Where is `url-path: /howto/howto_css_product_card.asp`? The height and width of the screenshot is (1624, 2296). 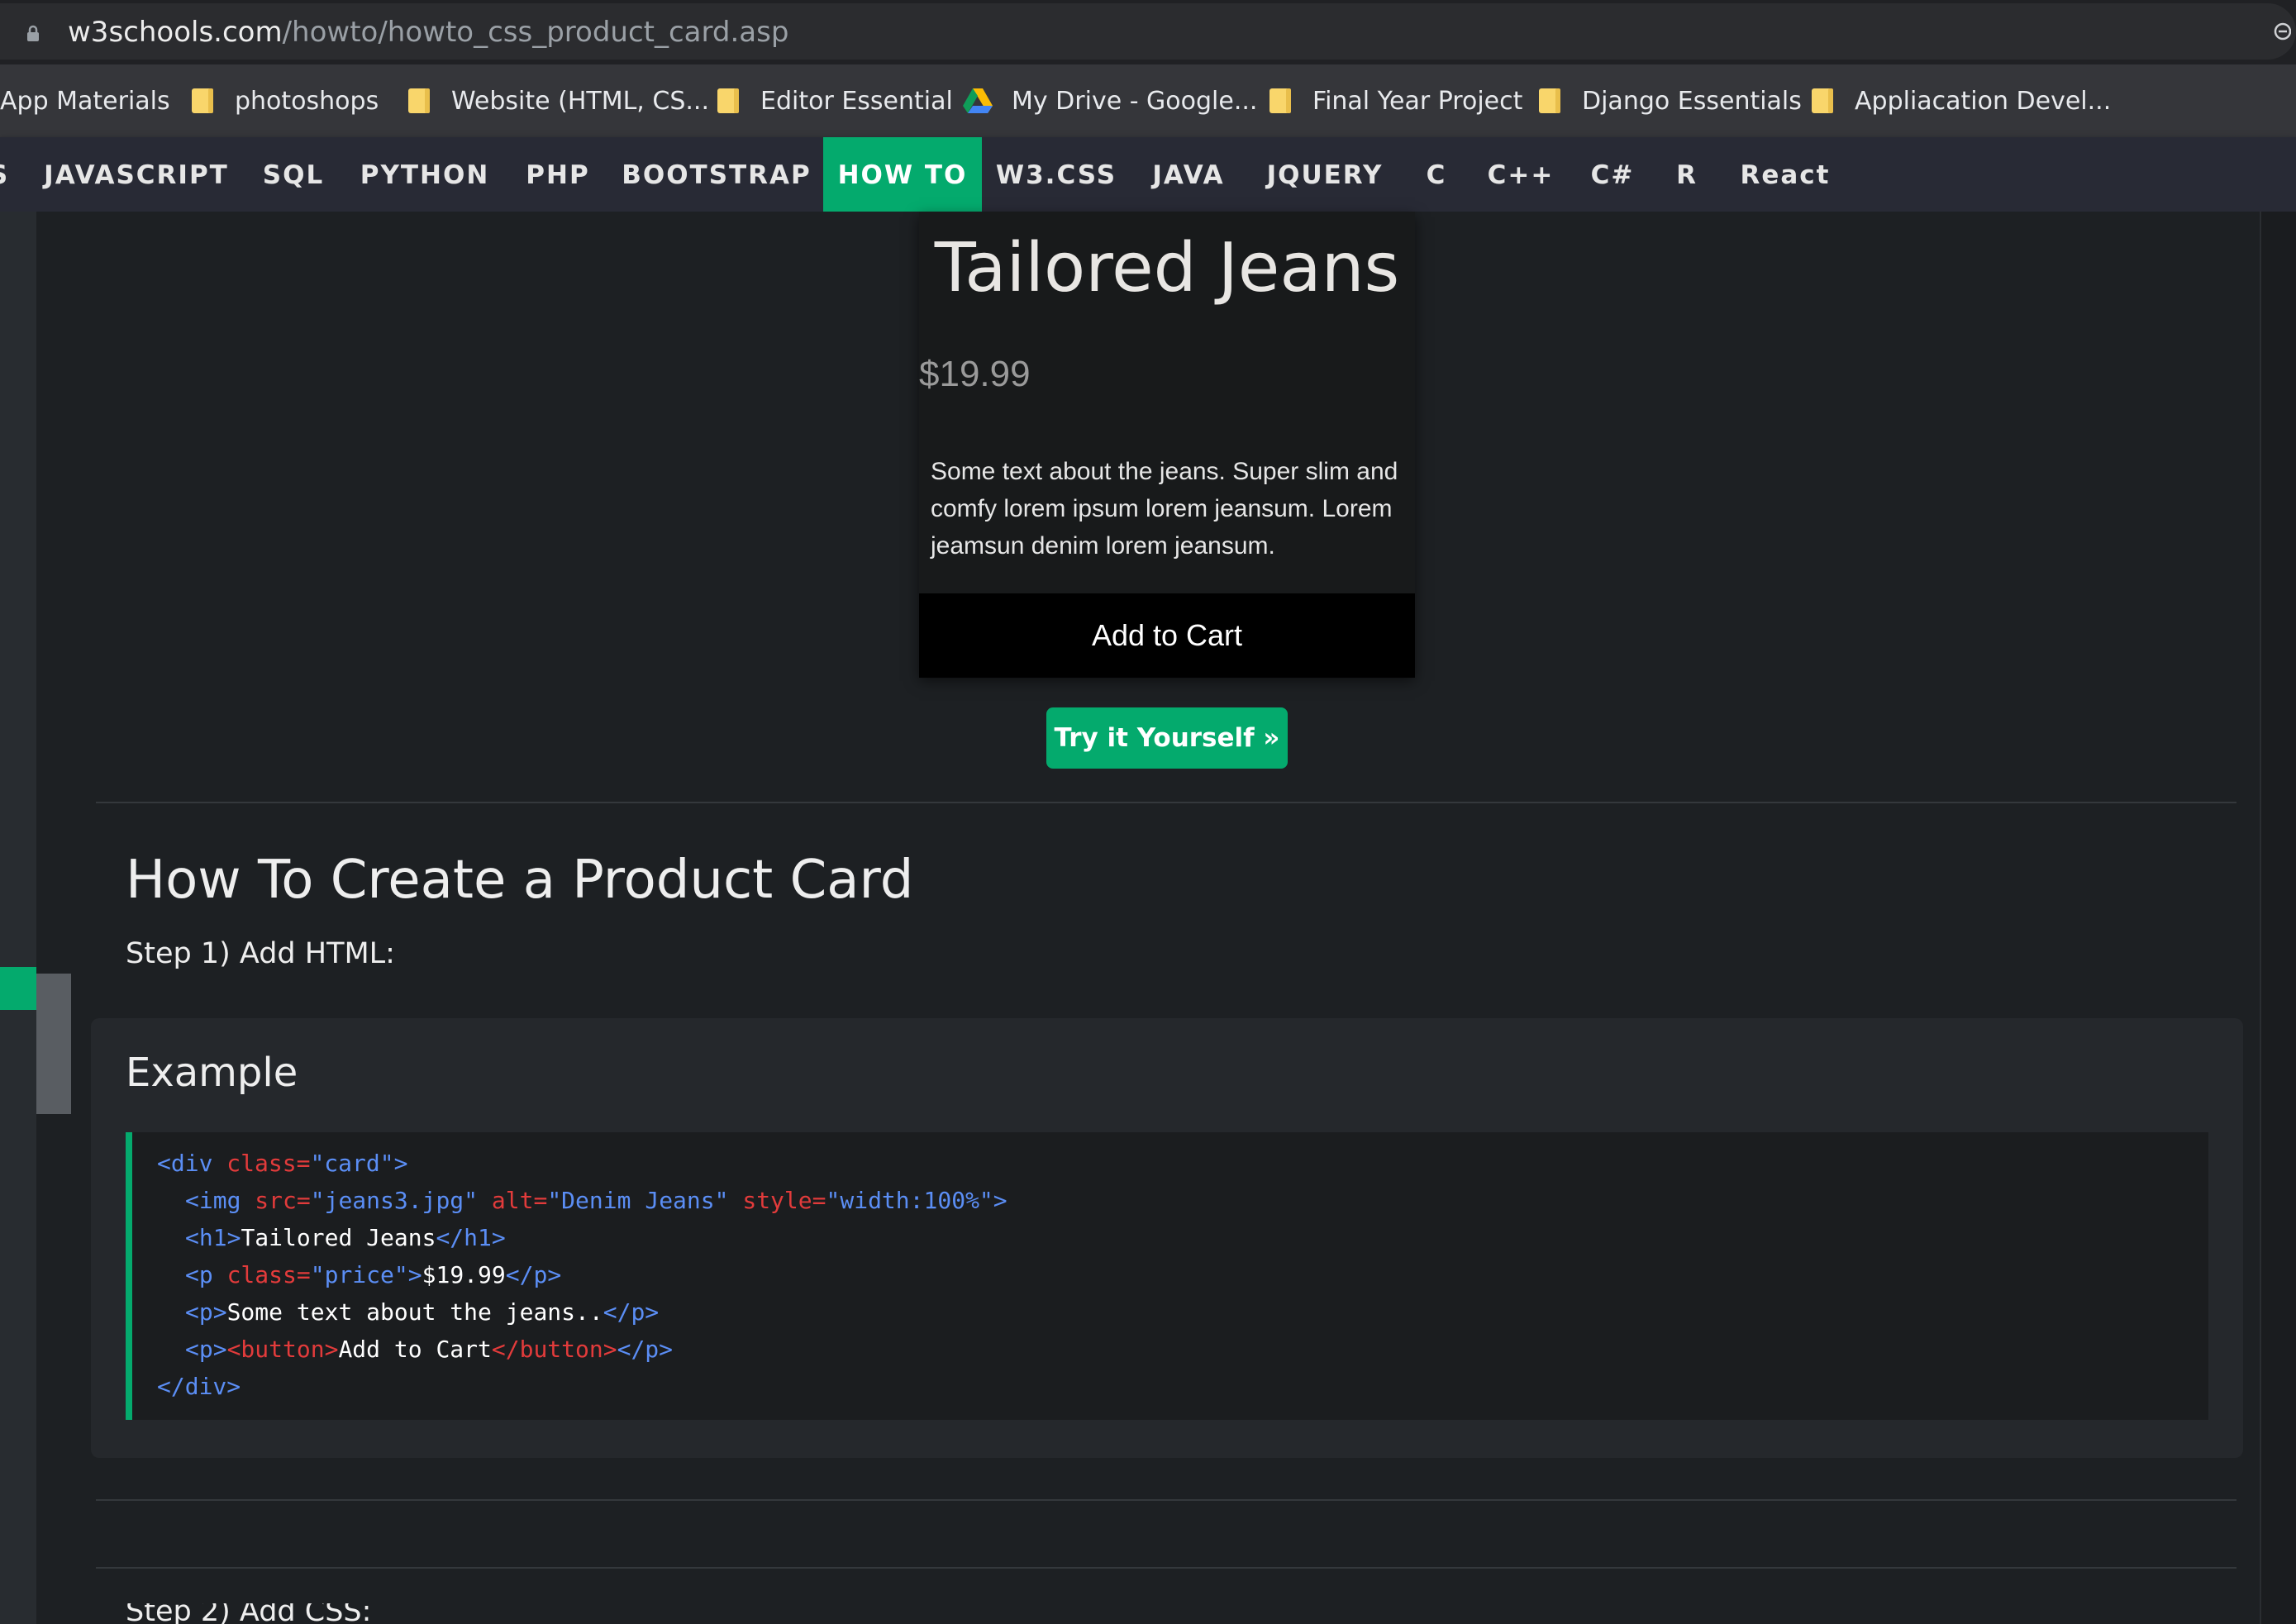
url-path: /howto/howto_css_product_card.asp is located at coordinates (535, 32).